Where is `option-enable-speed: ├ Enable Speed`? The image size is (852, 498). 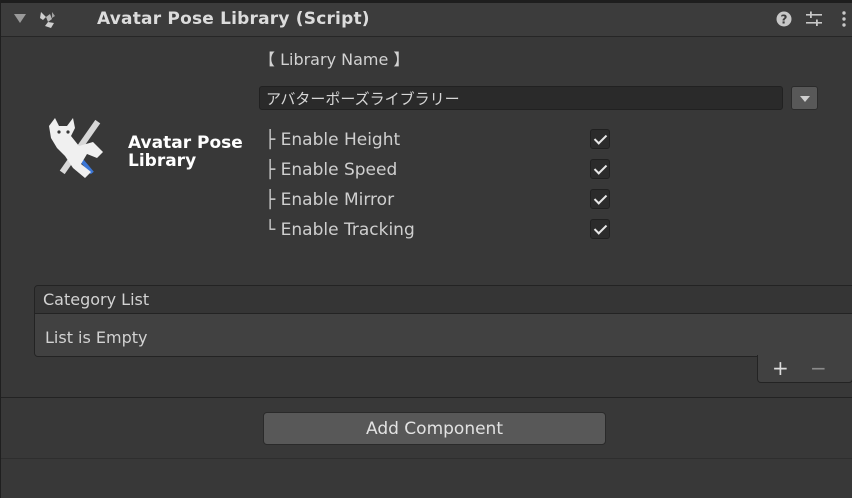 option-enable-speed: ├ Enable Speed is located at coordinates (445, 170).